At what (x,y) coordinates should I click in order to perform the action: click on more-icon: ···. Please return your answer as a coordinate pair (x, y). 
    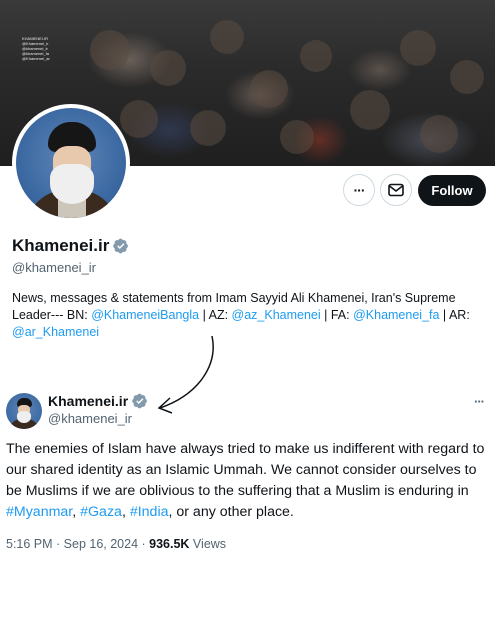
    Looking at the image, I should click on (359, 190).